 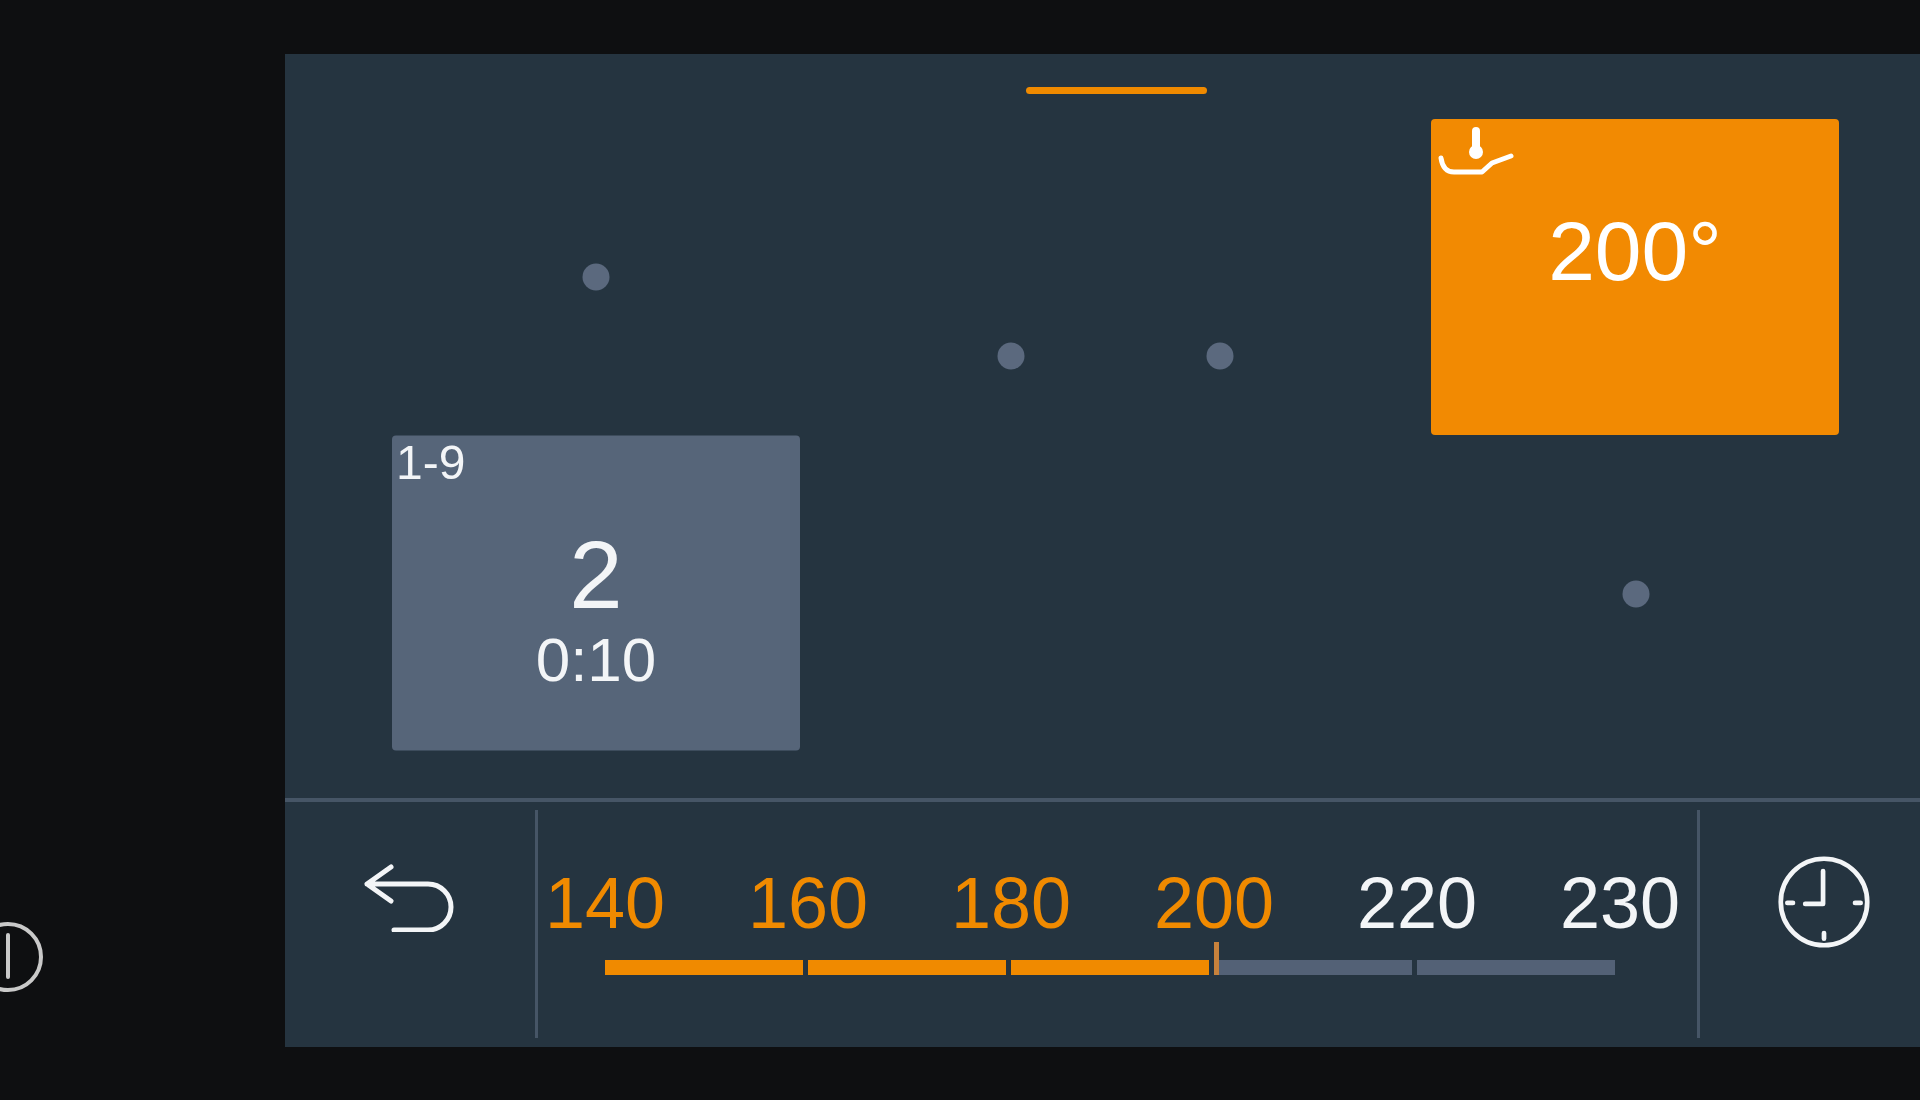 I want to click on temperature-tick-label: 200, so click(x=1214, y=903).